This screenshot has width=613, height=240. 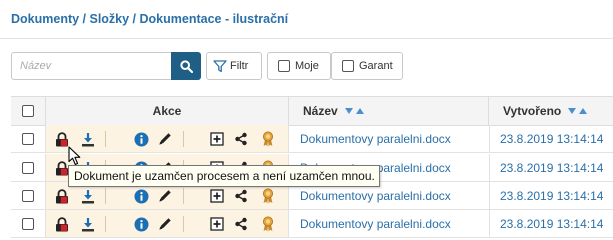 I want to click on garant-toggle: Garant, so click(x=367, y=66).